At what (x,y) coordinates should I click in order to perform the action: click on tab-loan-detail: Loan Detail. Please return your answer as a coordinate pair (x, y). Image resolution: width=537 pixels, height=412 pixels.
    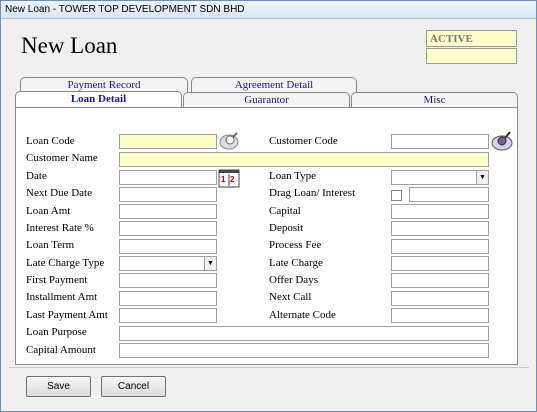
    Looking at the image, I should click on (98, 99).